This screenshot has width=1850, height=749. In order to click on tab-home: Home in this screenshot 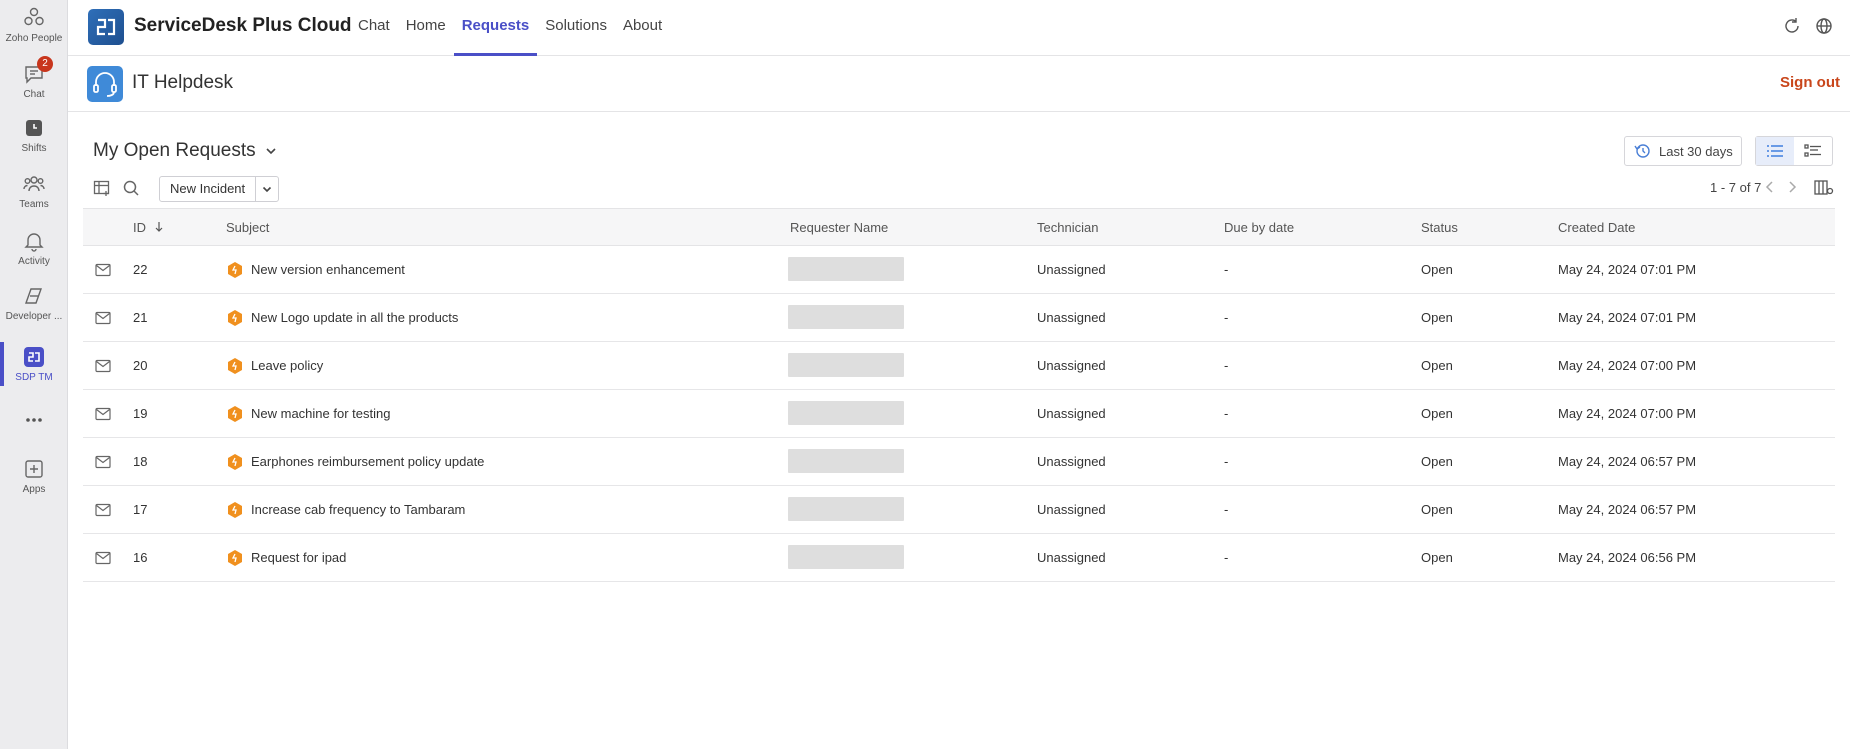, I will do `click(426, 28)`.